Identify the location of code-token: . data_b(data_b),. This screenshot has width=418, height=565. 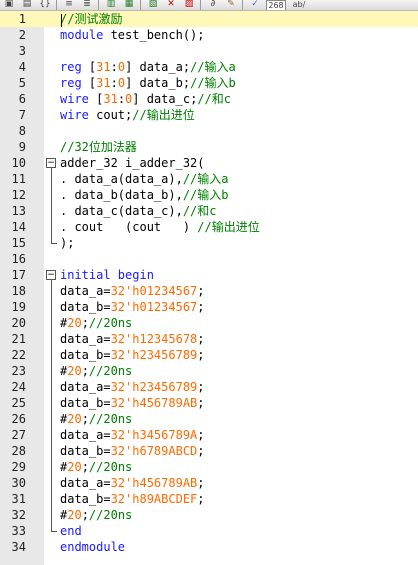
(121, 195).